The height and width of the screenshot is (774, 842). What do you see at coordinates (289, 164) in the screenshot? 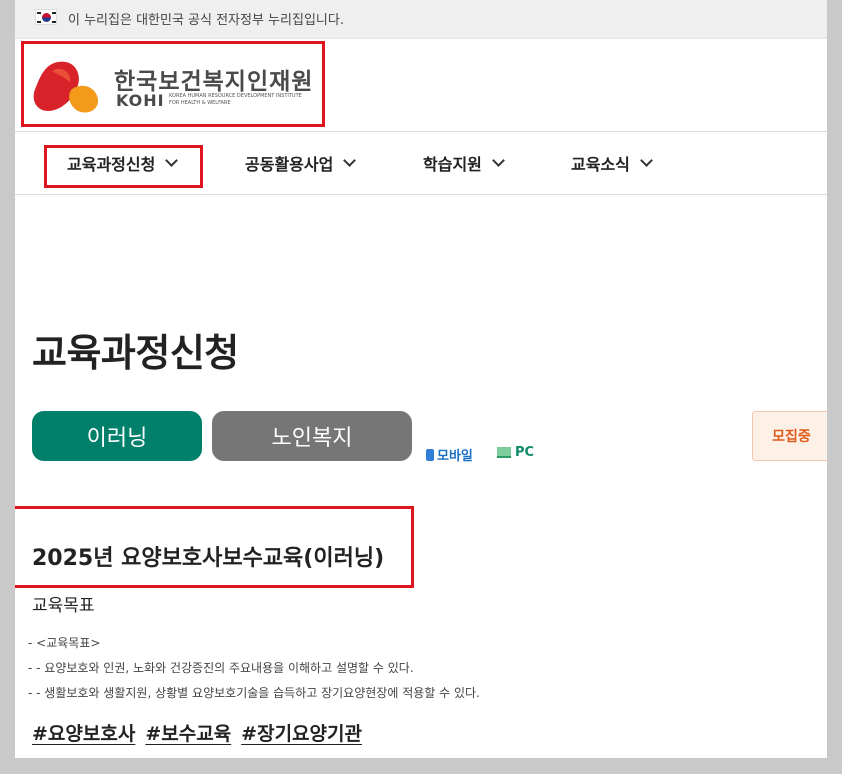
I see `nav-item-label: 공동활용사업` at bounding box center [289, 164].